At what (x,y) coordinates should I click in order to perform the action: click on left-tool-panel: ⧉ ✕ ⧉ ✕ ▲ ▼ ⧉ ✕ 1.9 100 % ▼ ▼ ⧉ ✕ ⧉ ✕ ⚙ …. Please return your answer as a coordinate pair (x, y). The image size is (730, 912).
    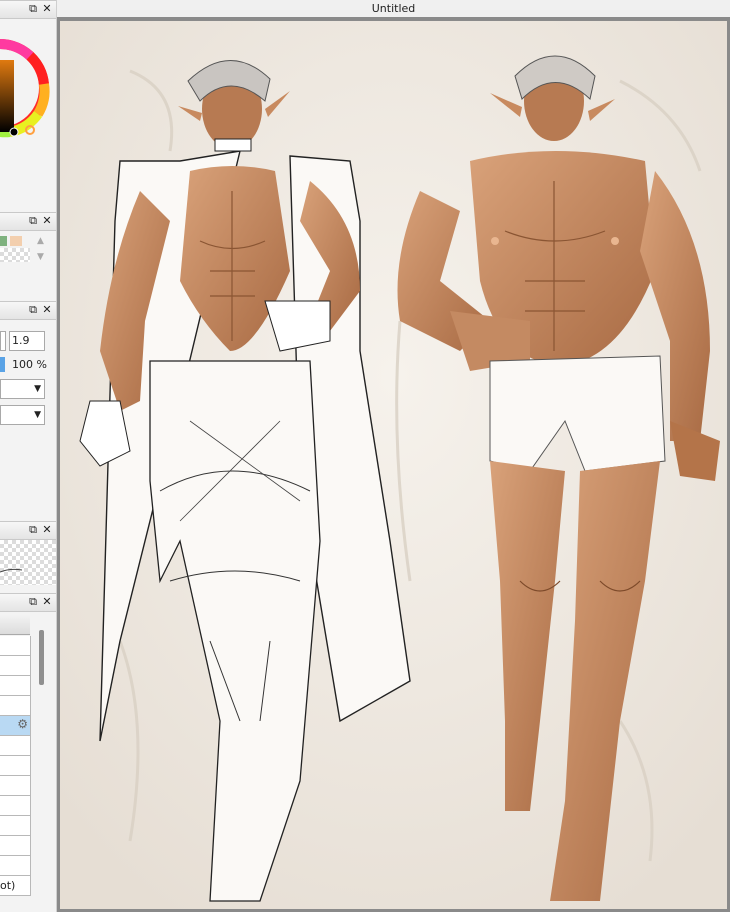
    Looking at the image, I should click on (28, 456).